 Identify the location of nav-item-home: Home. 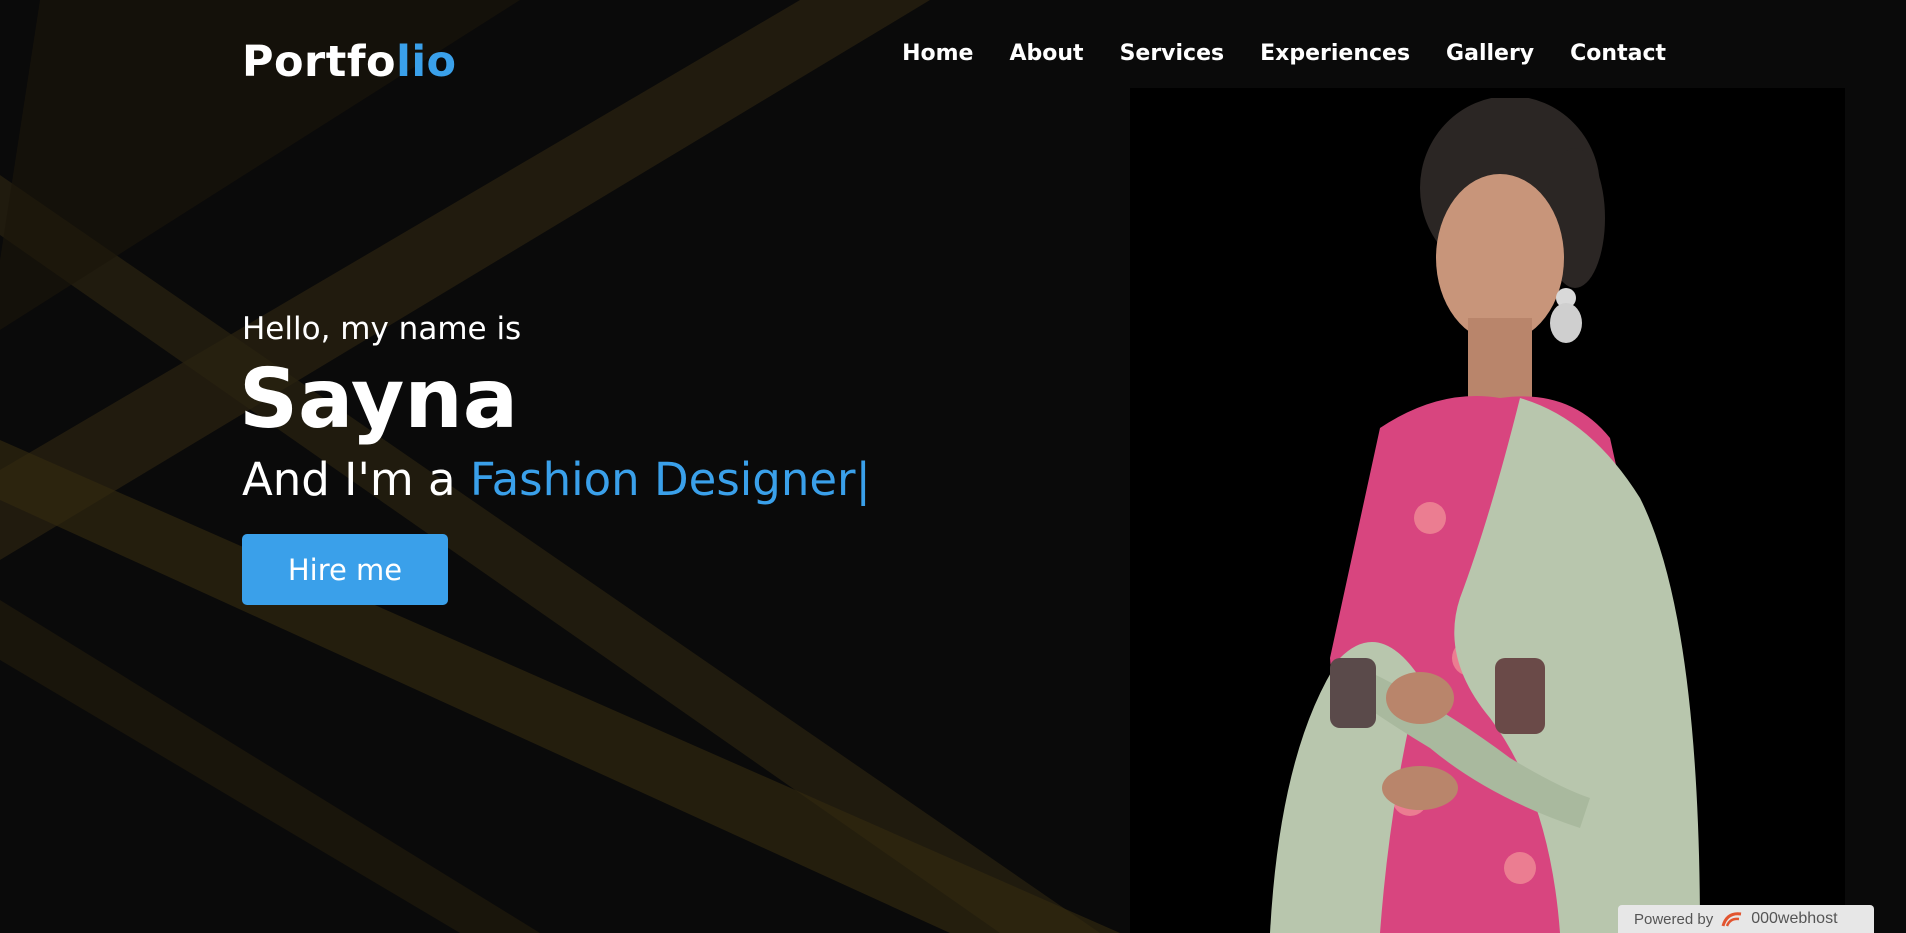
(937, 54).